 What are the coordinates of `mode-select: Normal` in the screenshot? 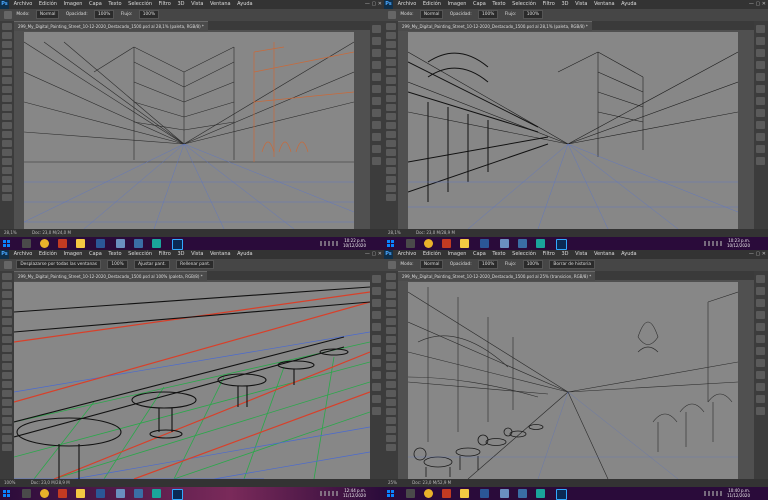 It's located at (47, 14).